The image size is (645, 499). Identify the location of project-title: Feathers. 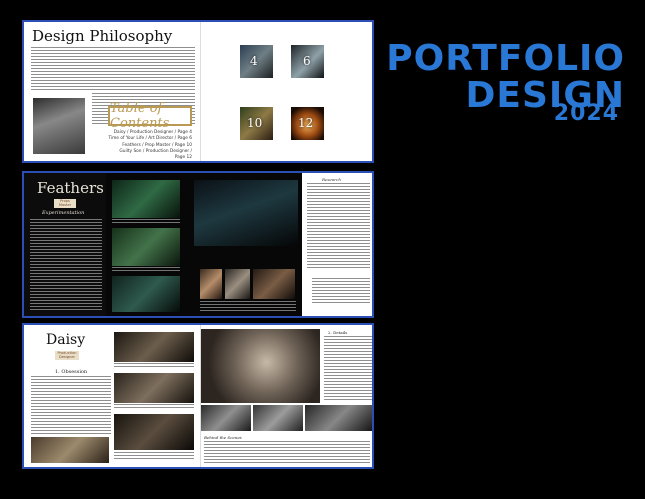
(70, 188).